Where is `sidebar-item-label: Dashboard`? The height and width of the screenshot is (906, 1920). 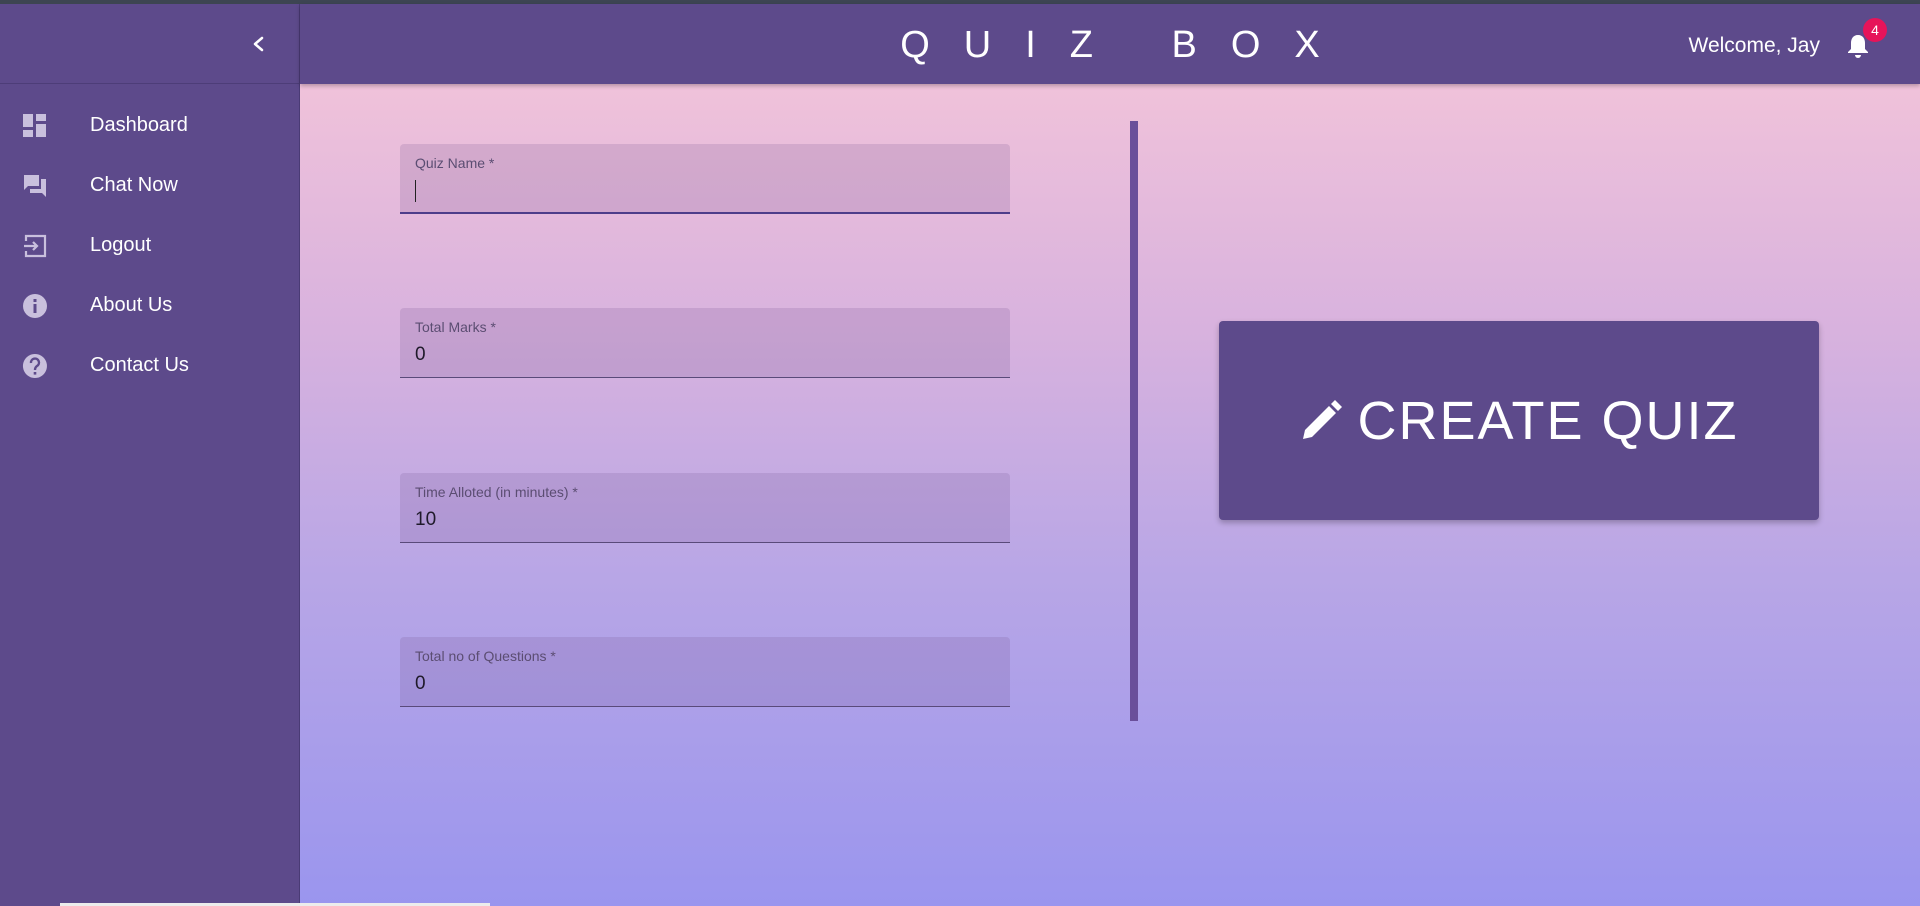
sidebar-item-label: Dashboard is located at coordinates (139, 125).